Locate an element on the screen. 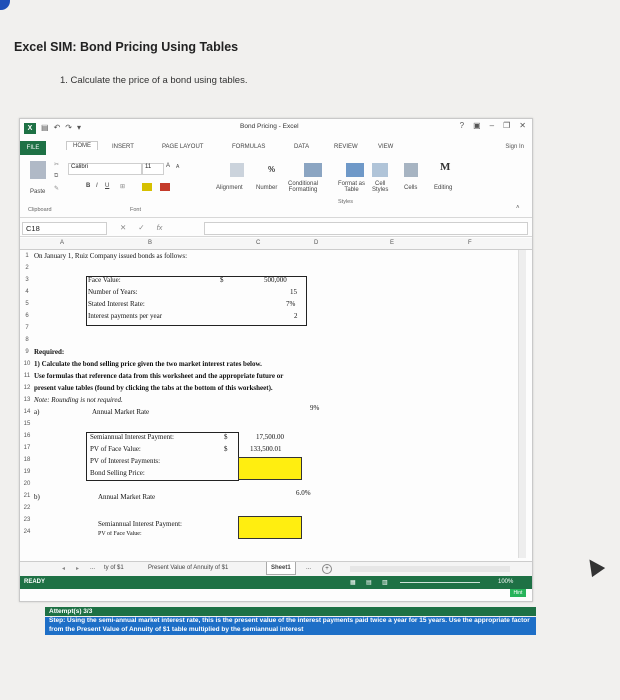 This screenshot has height=700, width=620. row-number: 14 is located at coordinates (27, 412).